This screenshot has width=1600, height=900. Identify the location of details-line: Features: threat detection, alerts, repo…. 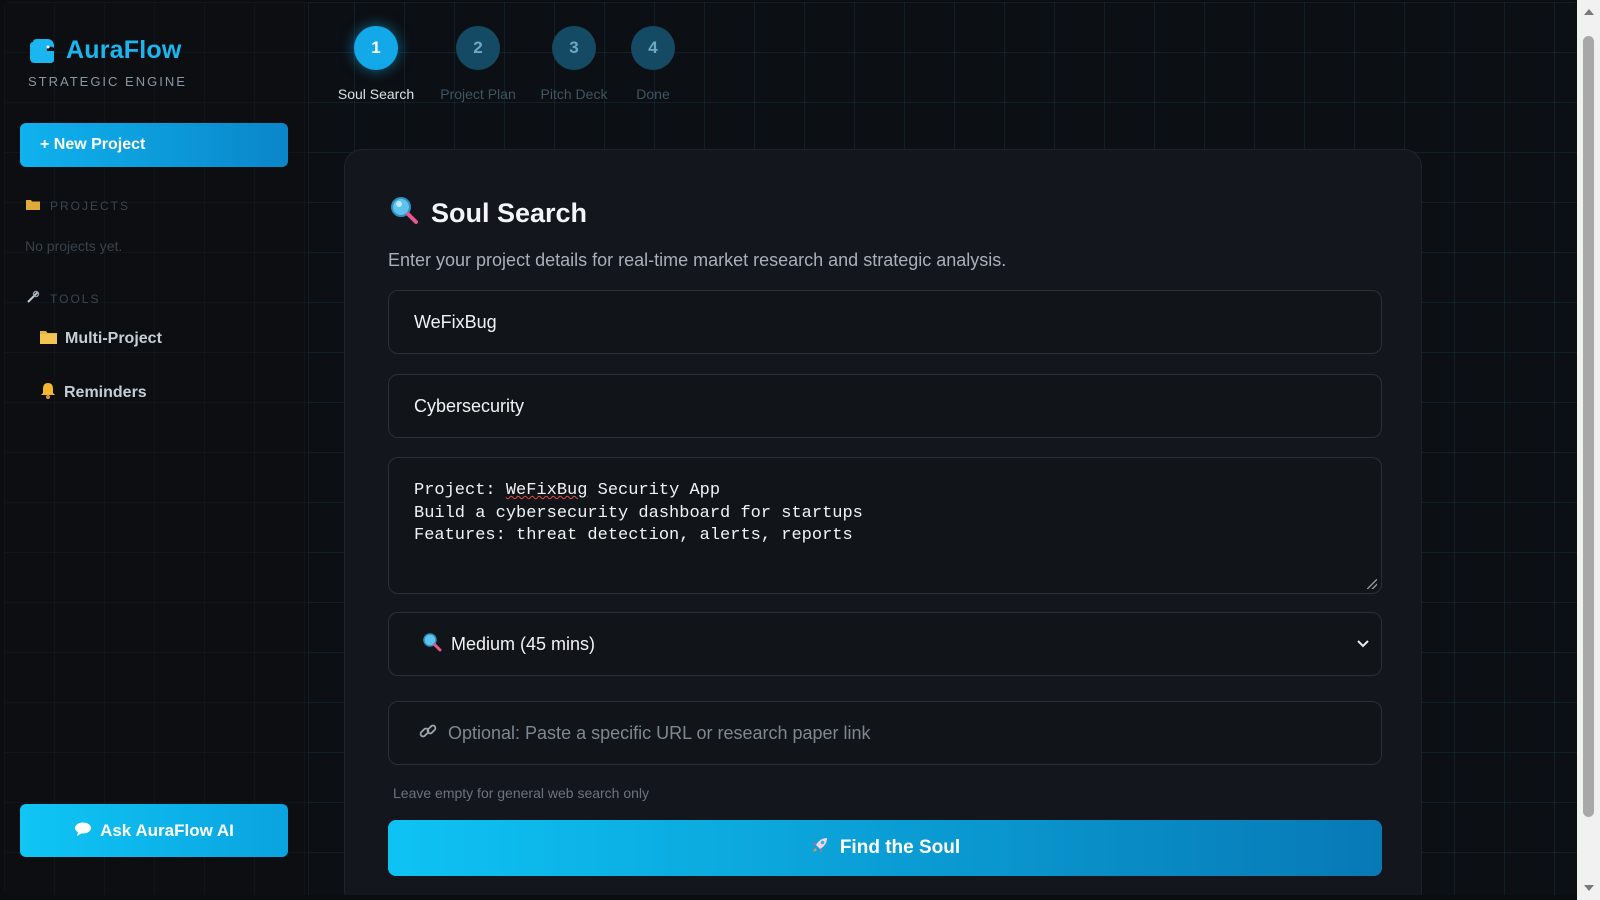
(633, 535).